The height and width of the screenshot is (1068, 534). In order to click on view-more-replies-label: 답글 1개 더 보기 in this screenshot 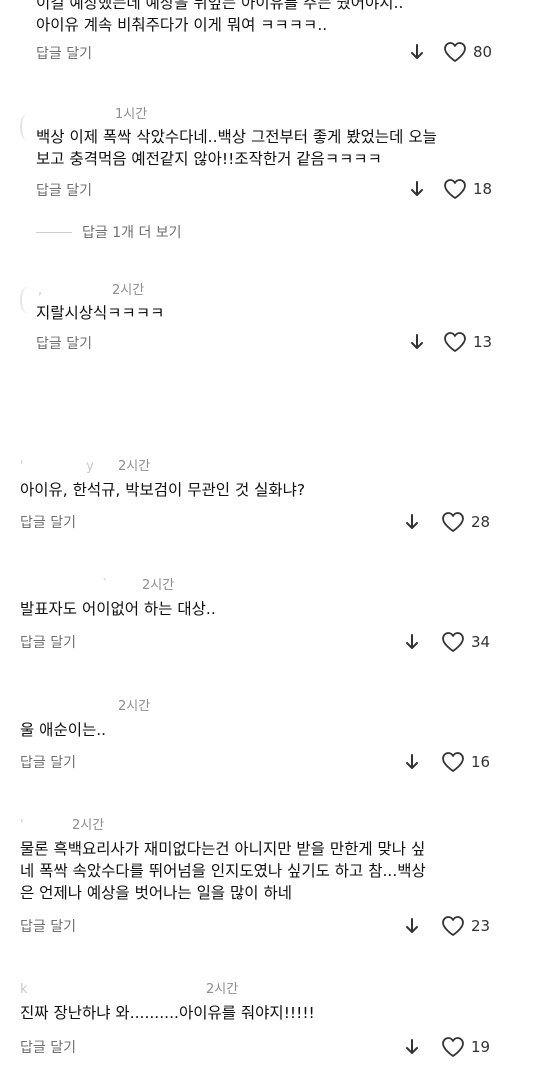, I will do `click(132, 233)`.